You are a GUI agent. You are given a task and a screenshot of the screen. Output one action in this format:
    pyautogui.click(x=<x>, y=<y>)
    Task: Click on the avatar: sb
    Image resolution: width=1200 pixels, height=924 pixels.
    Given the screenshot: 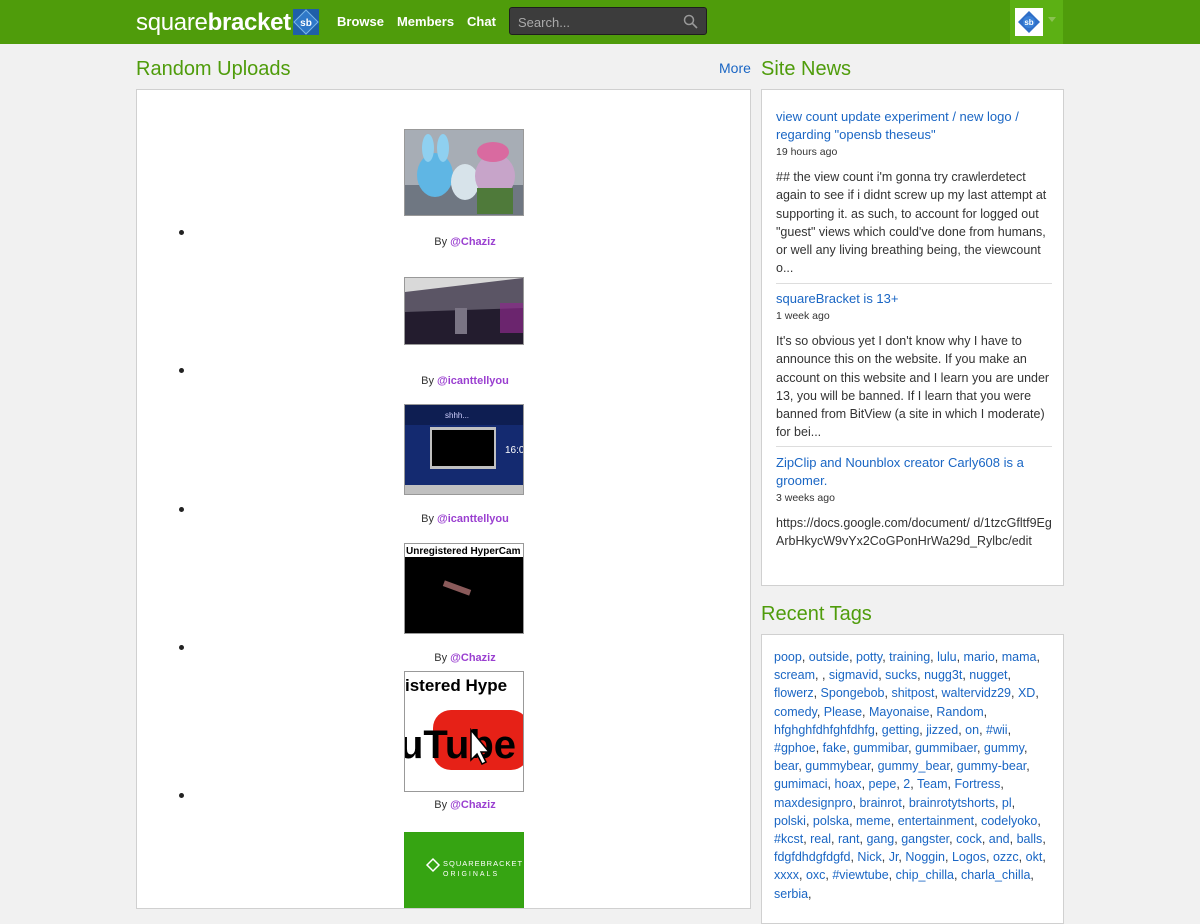 What is the action you would take?
    pyautogui.click(x=1029, y=22)
    